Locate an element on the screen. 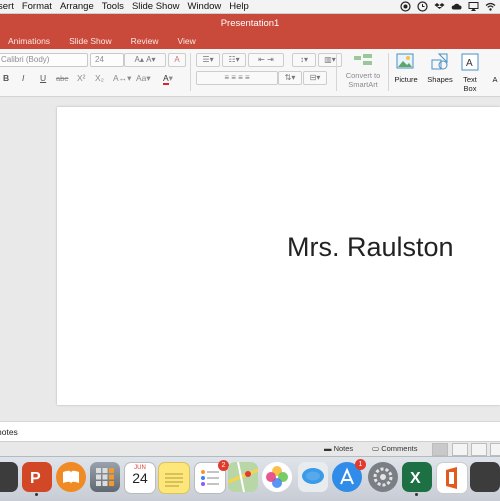 The width and height of the screenshot is (500, 501). columns-icon: ▥▾ is located at coordinates (330, 59).